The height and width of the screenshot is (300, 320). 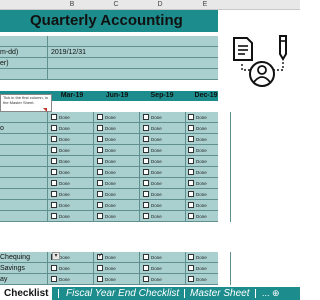 What do you see at coordinates (271, 293) in the screenshot?
I see `add-sheet-button: ... ⊕` at bounding box center [271, 293].